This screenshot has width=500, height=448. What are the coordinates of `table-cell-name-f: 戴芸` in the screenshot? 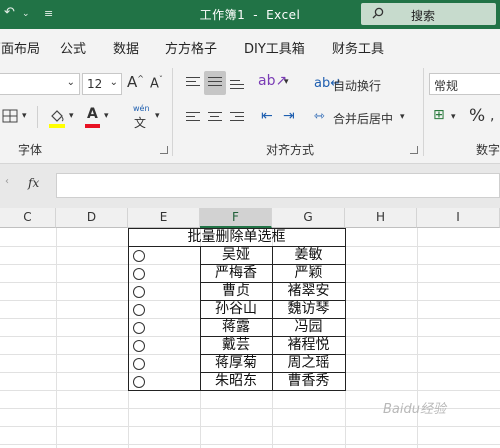 It's located at (236, 345).